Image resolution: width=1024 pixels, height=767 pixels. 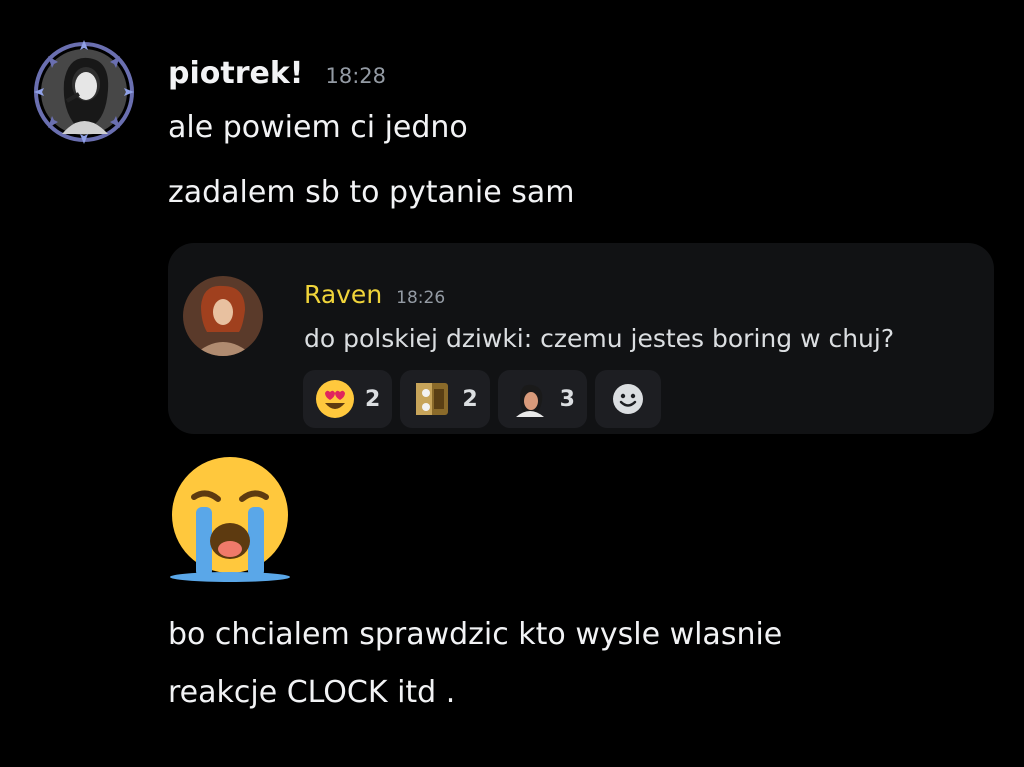 I want to click on embed-username: Raven, so click(x=343, y=294).